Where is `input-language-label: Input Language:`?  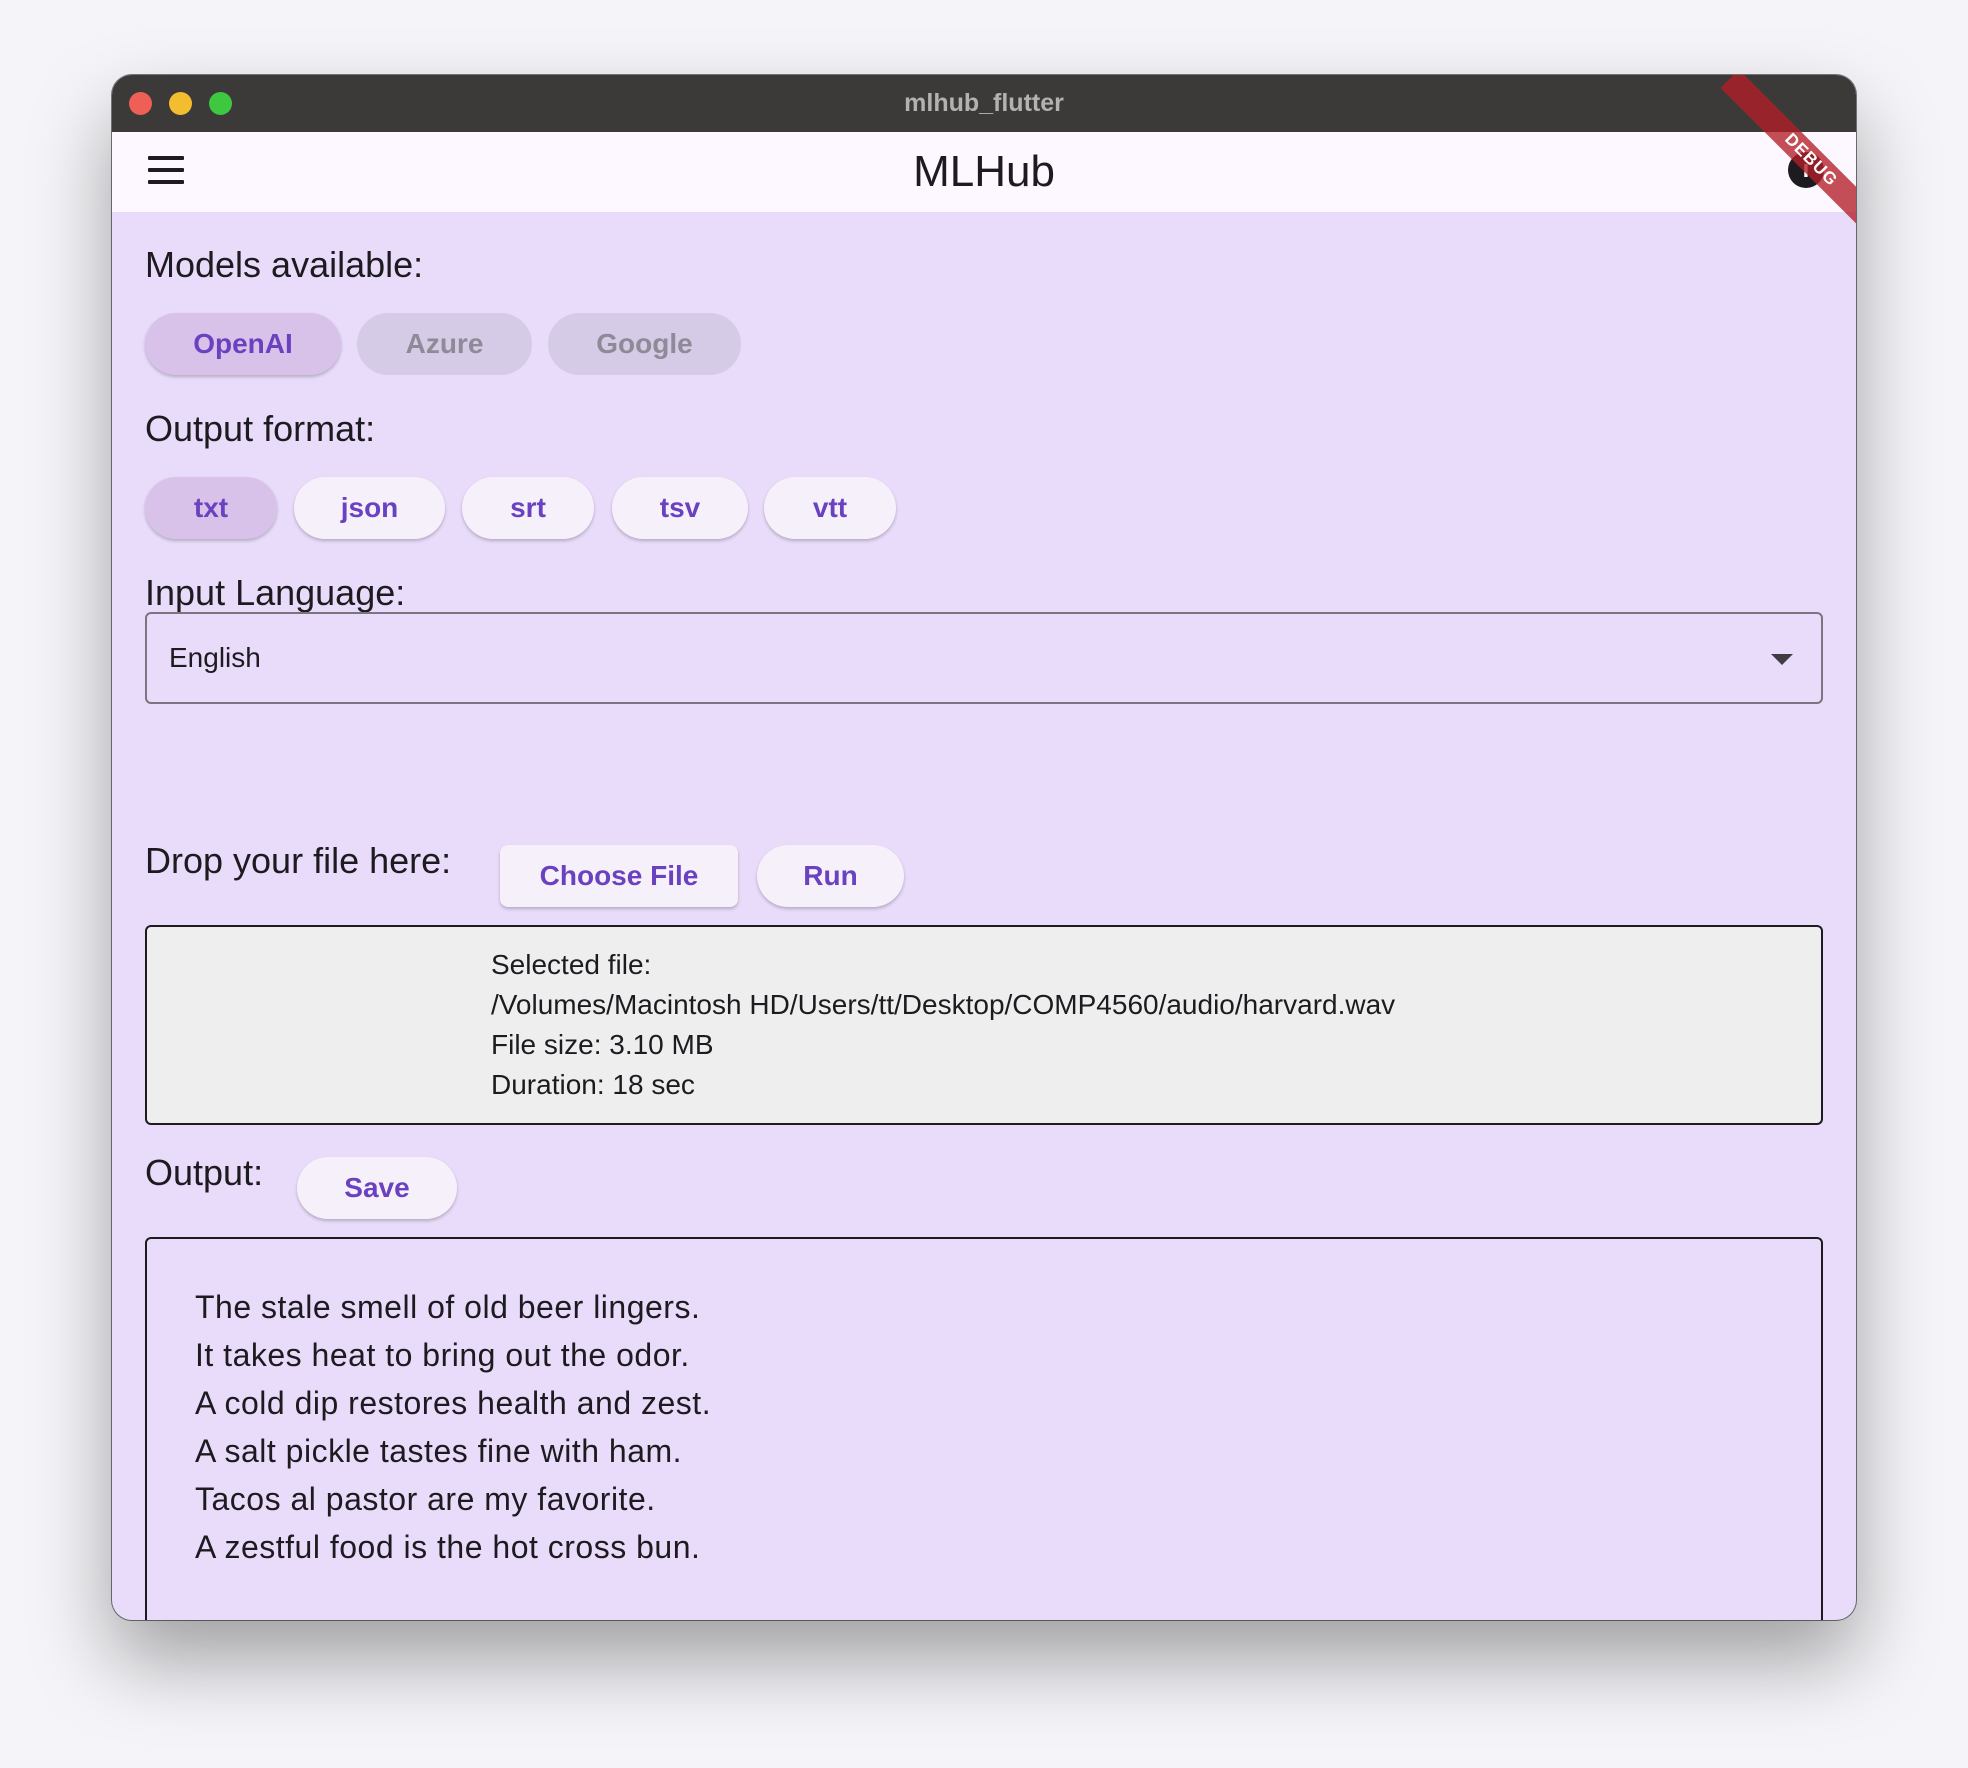 input-language-label: Input Language: is located at coordinates (275, 592).